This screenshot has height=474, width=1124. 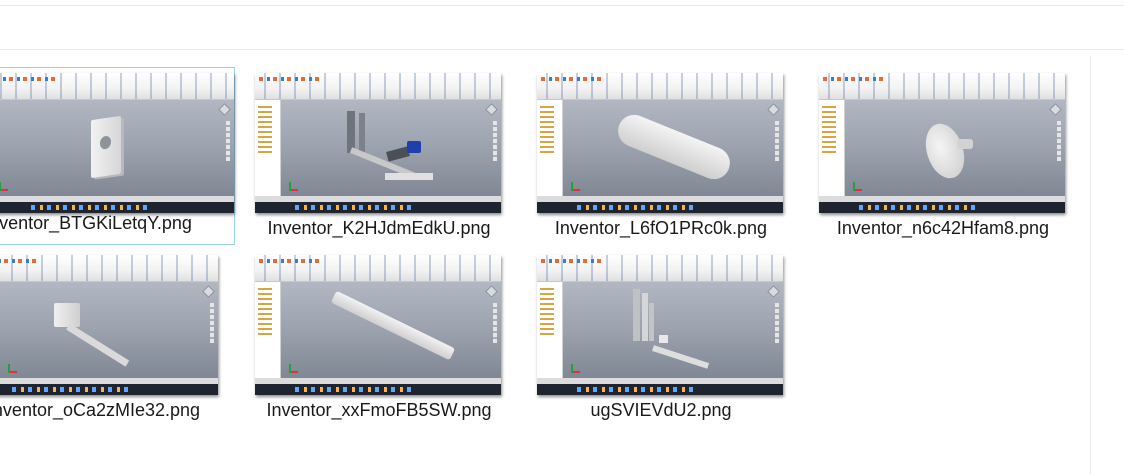 I want to click on file-tile-4: Inventor_n6c42Hfam8.png, so click(x=943, y=162).